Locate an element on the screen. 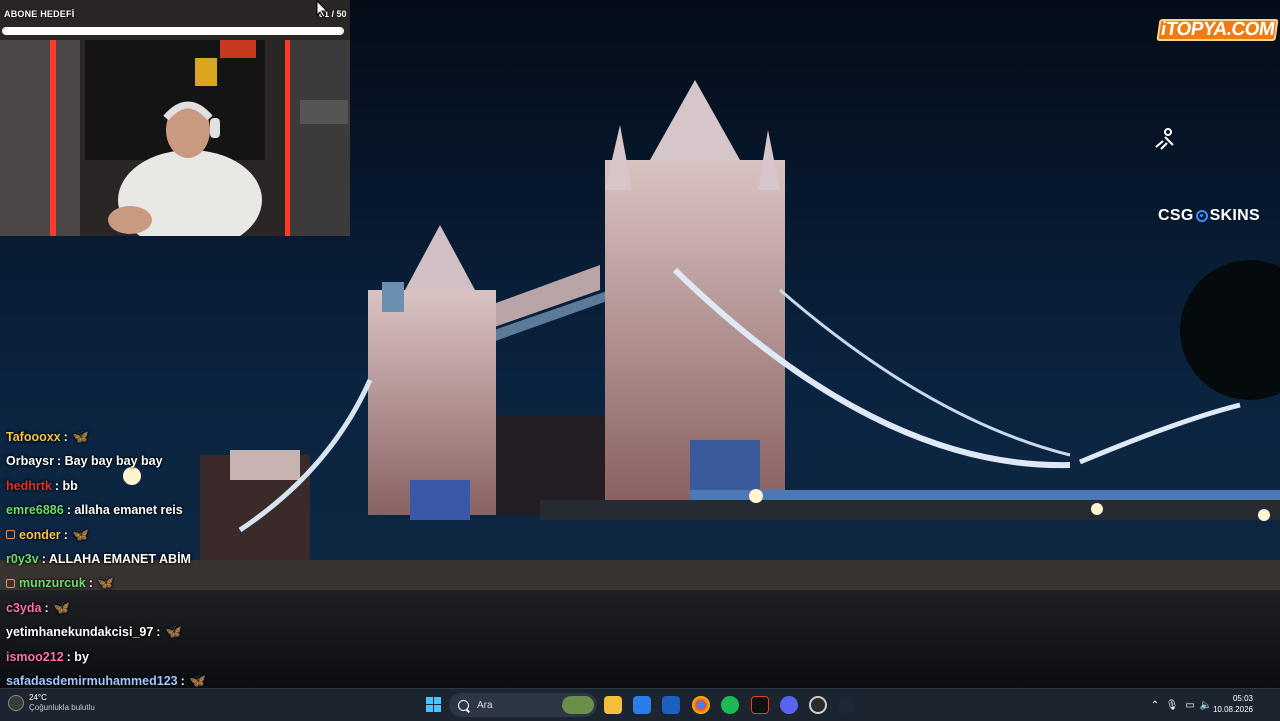 This screenshot has width=1280, height=721. subscriber-goal-progress-fill is located at coordinates (173, 31).